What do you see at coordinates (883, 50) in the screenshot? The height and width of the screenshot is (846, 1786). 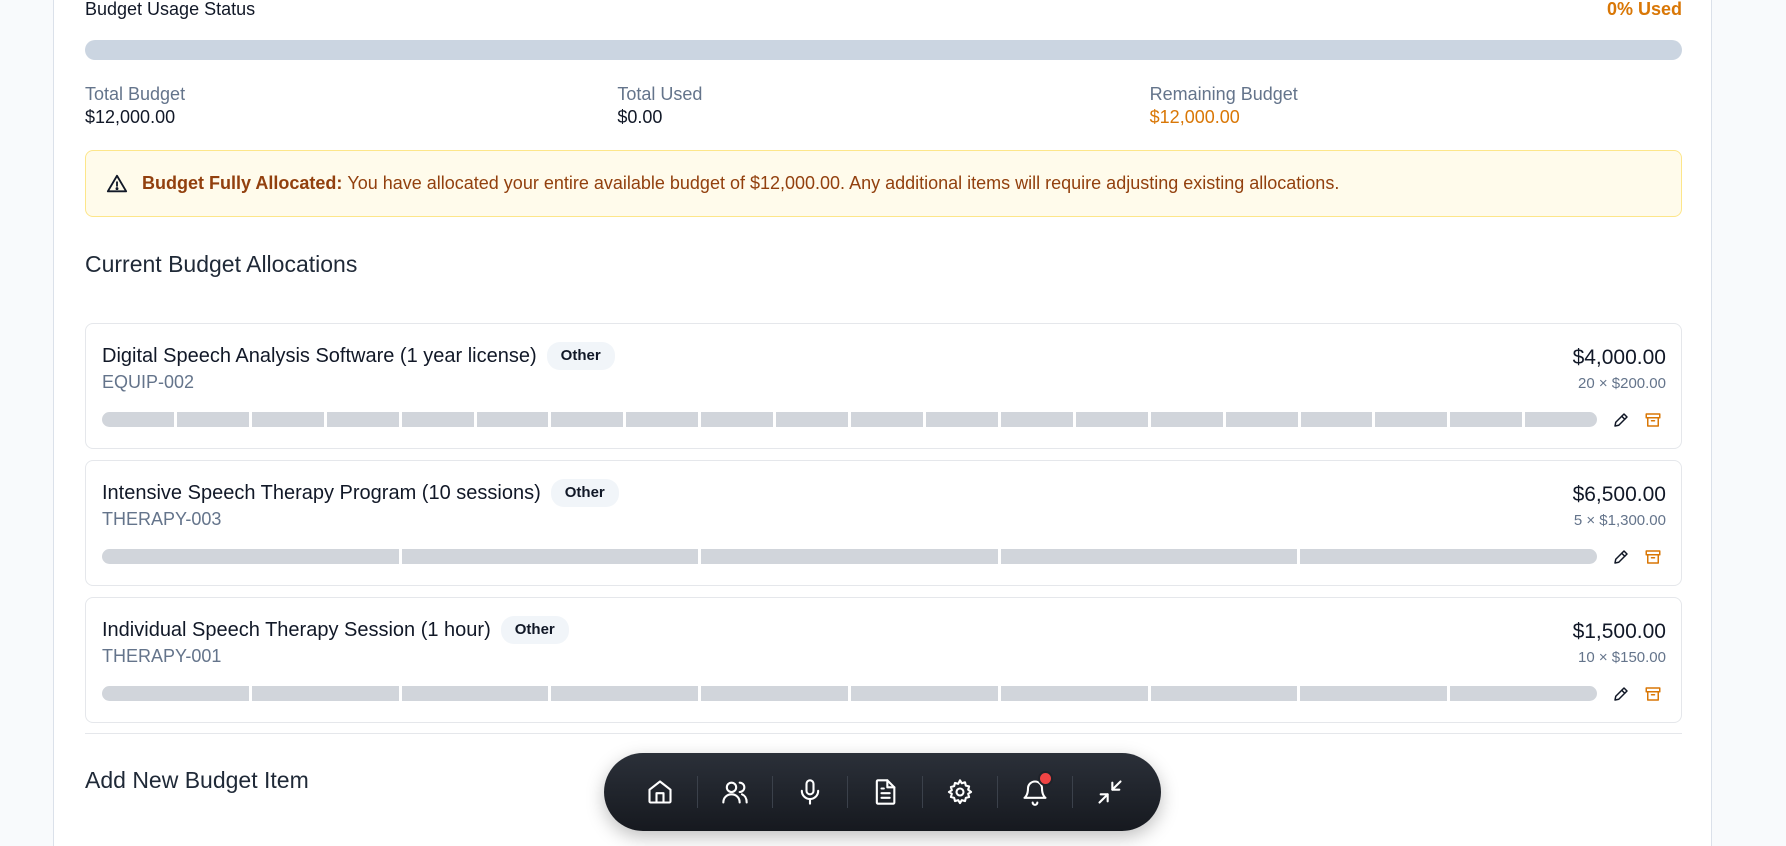 I see `budget-usage-progress-bar` at bounding box center [883, 50].